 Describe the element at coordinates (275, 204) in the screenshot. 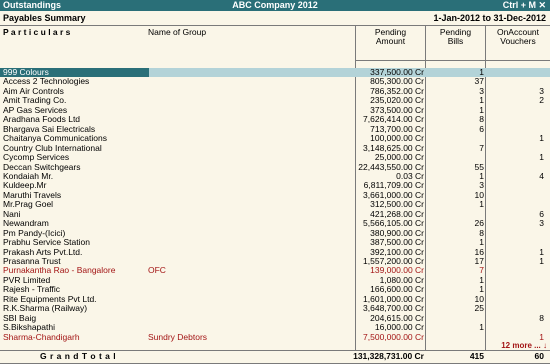

I see `ledger-row: Mr.Prag Goel 312,500.00 Cr 1` at that location.